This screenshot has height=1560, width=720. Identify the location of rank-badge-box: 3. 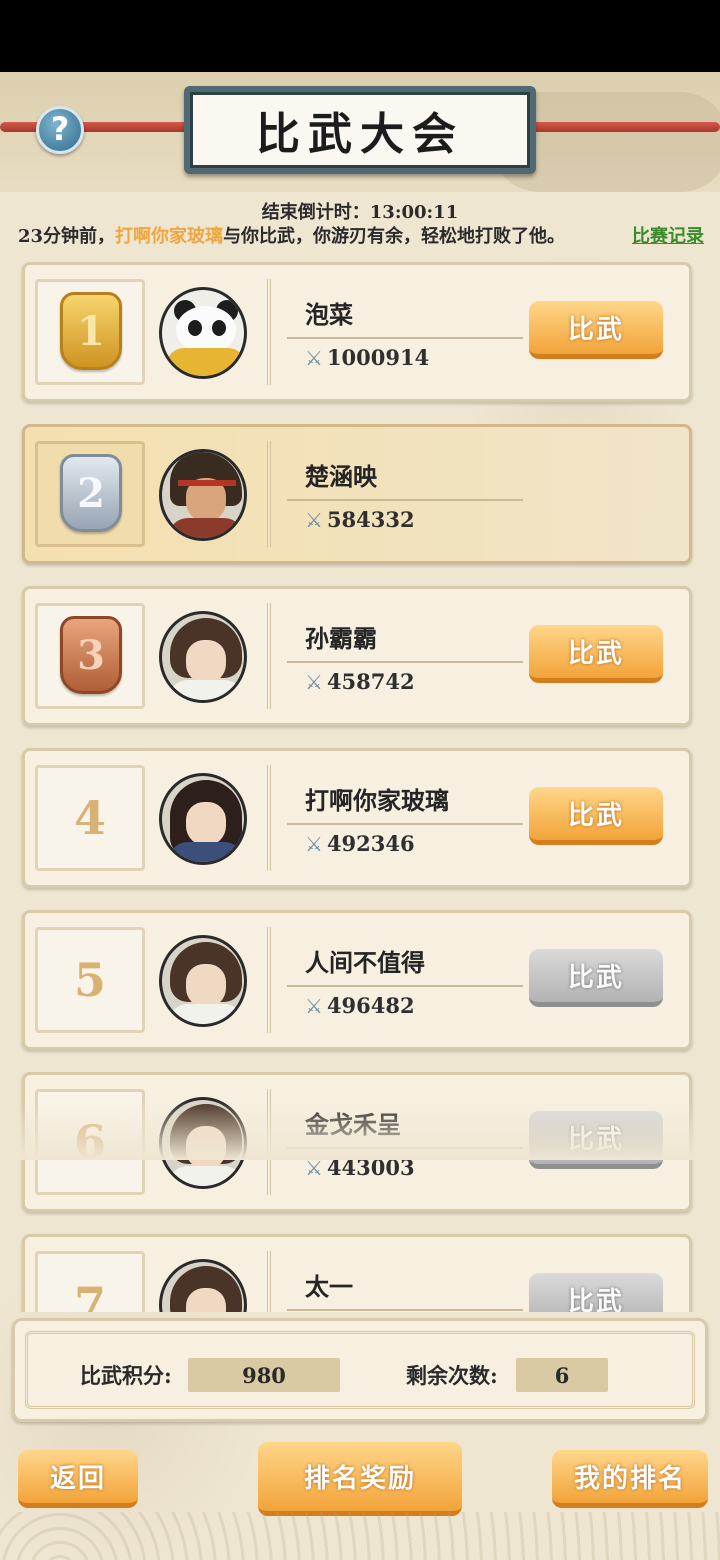
(90, 656).